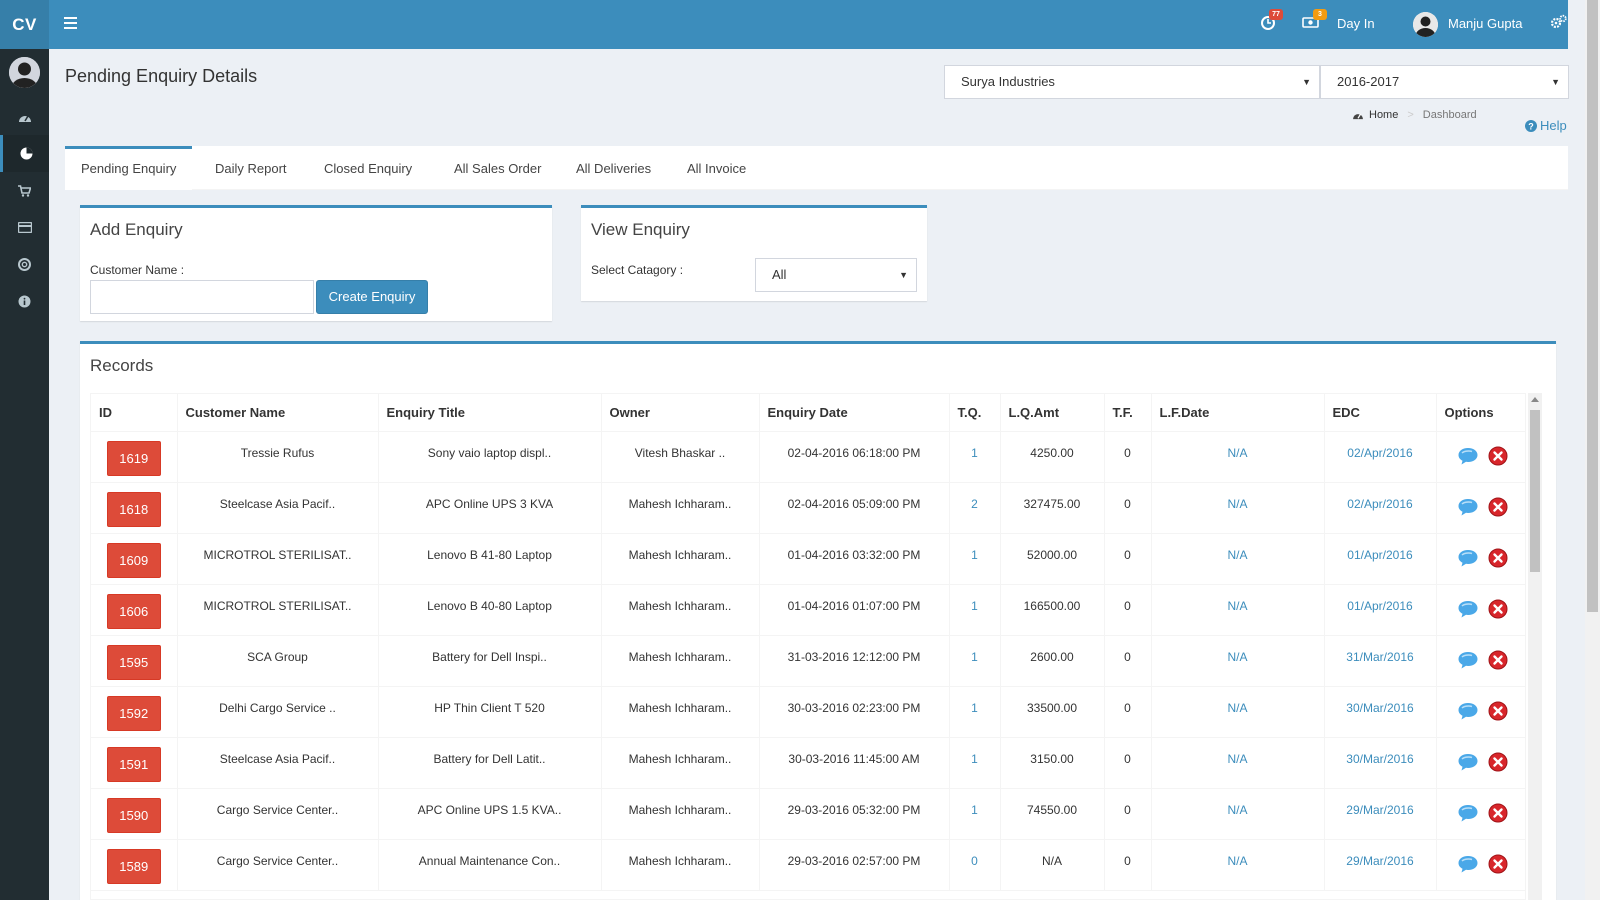  I want to click on help-link: ? Help, so click(1546, 125).